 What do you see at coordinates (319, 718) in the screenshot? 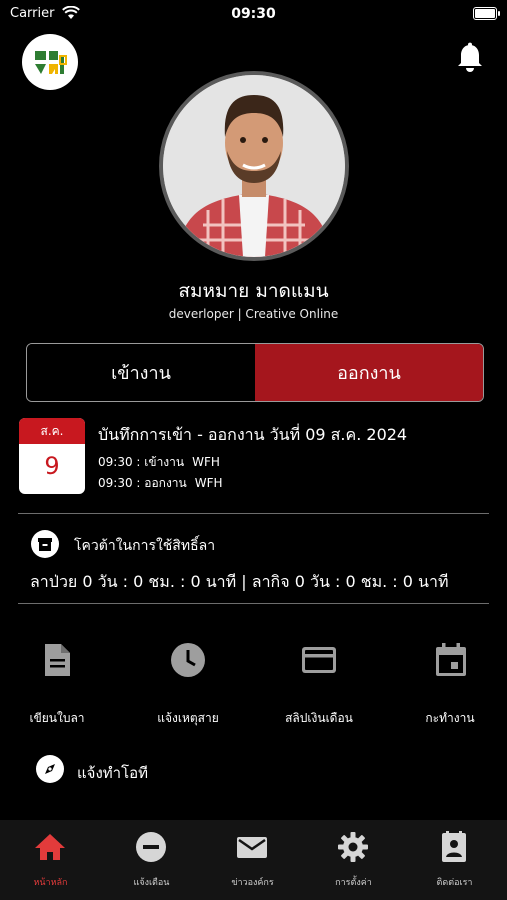
I see `menu-label-payslip: สลิปเงินเดือน` at bounding box center [319, 718].